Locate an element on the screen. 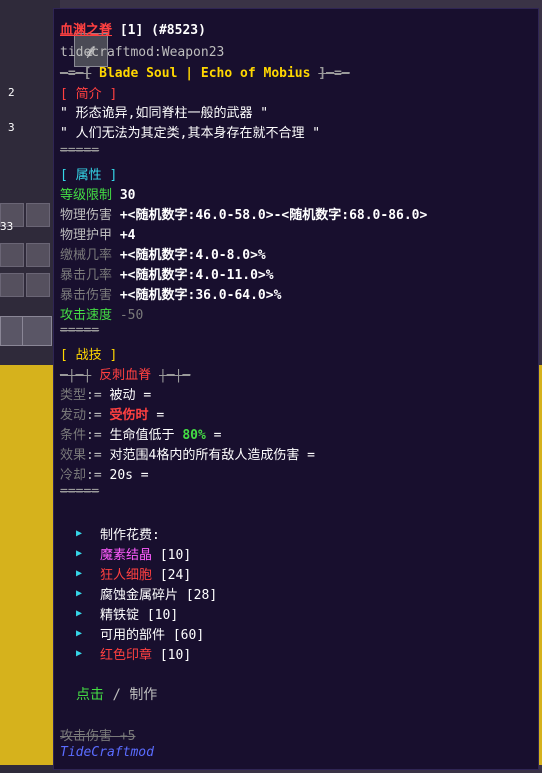 This screenshot has height=773, width=542. item-title-row: 血渊之脊 [1] (#8523) is located at coordinates (133, 28).